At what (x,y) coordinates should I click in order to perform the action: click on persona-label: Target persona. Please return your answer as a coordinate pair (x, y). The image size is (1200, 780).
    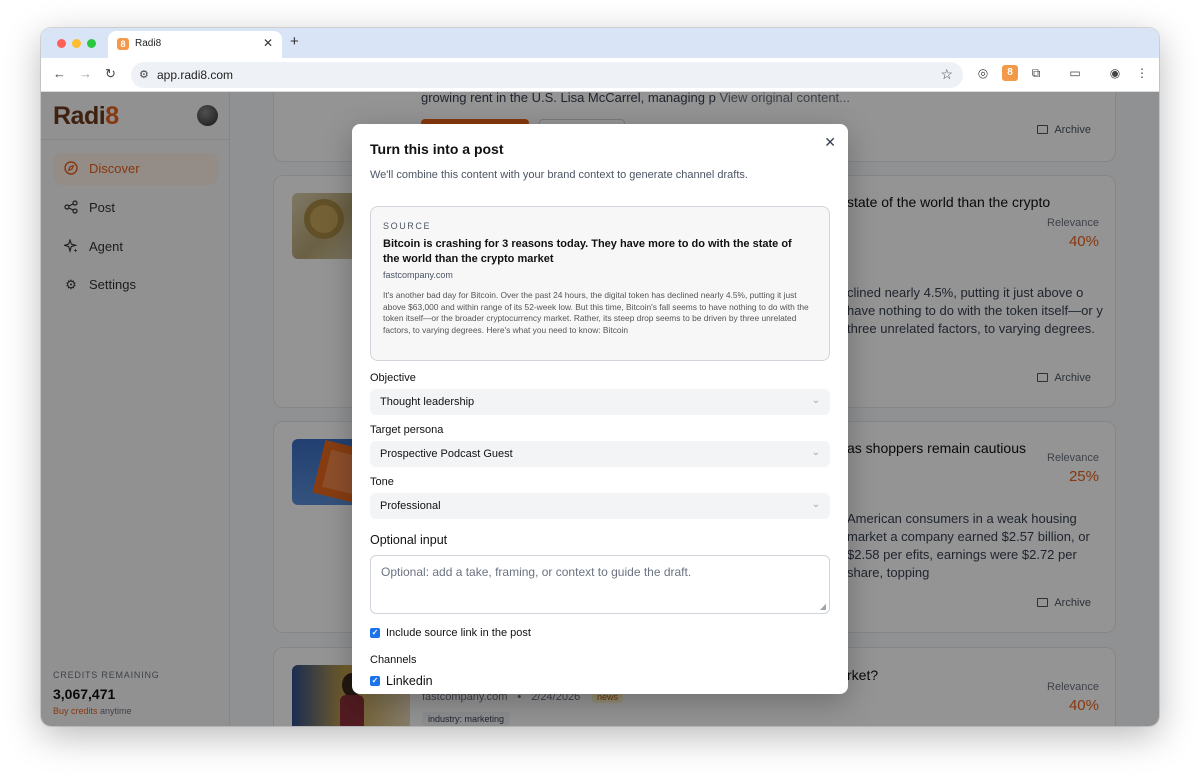
    Looking at the image, I should click on (407, 430).